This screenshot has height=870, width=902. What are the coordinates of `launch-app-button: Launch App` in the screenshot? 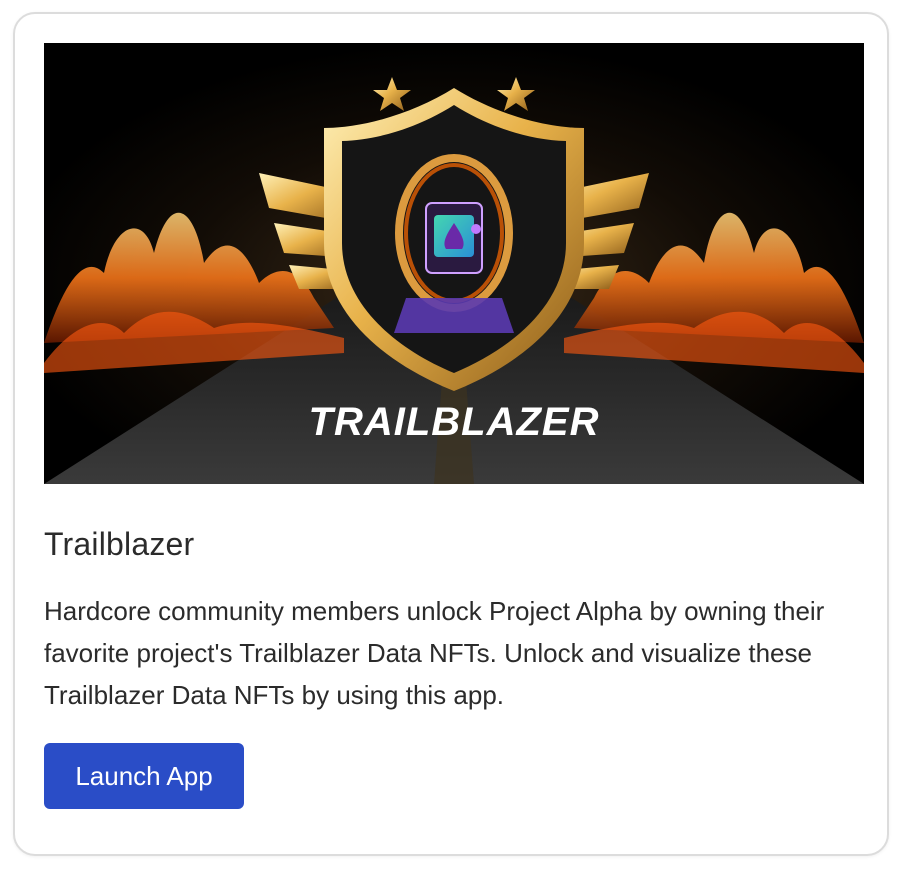 It's located at (144, 776).